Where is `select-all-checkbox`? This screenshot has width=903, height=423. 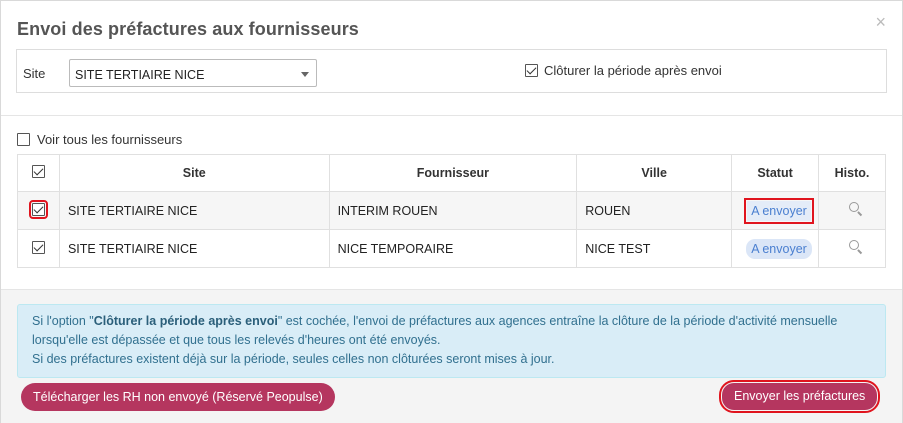 select-all-checkbox is located at coordinates (38, 171).